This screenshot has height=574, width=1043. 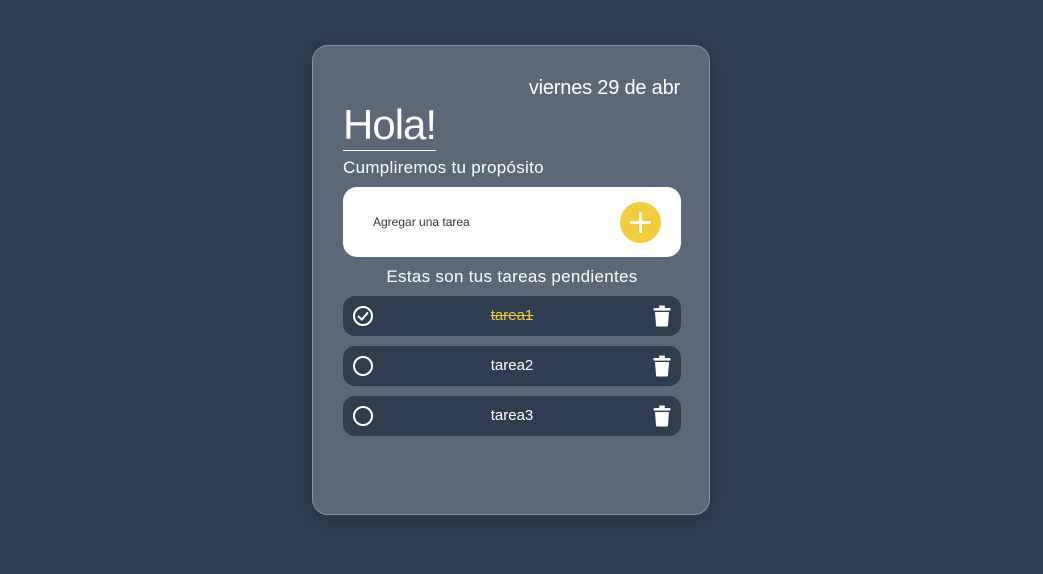 I want to click on greeting-title: Hola!, so click(x=390, y=126).